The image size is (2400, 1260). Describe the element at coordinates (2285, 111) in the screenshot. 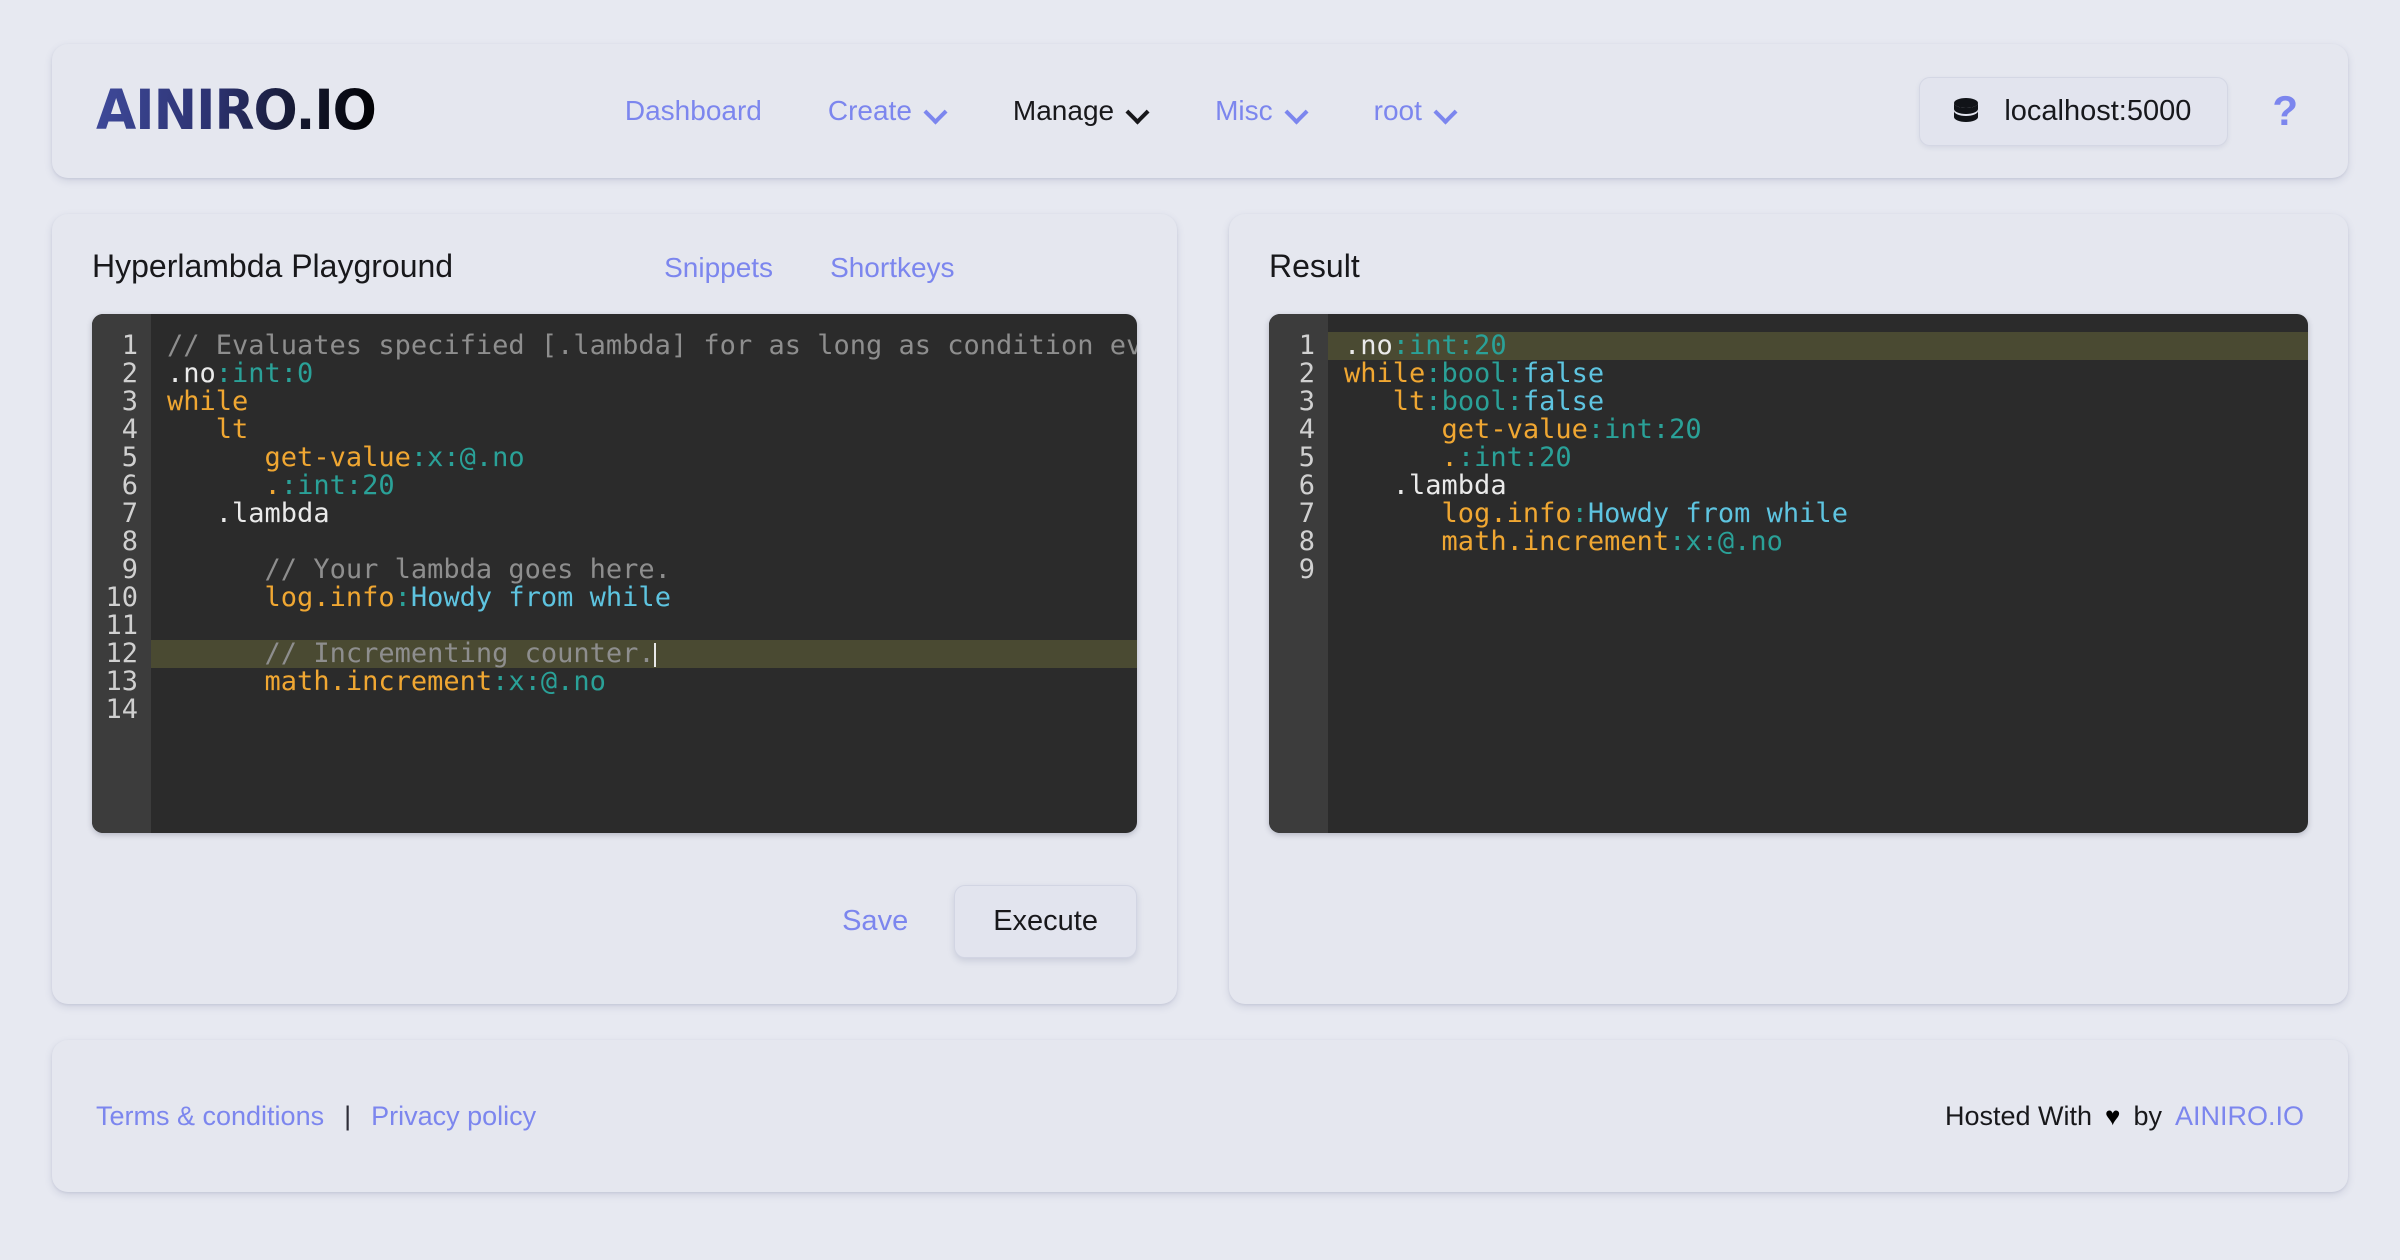

I see `help-question-icon: ?` at that location.